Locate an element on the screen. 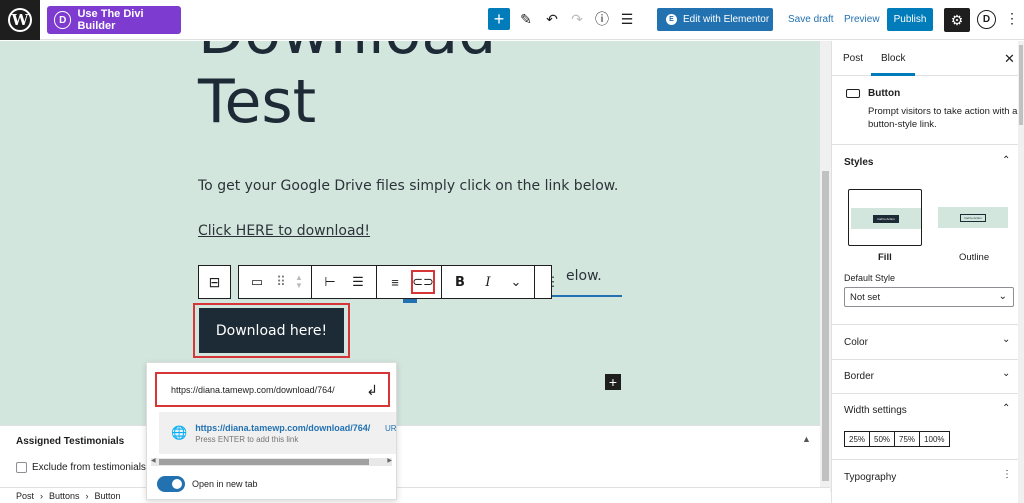 The width and height of the screenshot is (1024, 503). toggle-switch is located at coordinates (171, 484).